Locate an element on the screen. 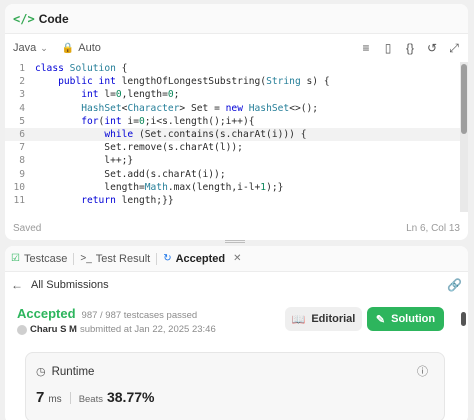 Image resolution: width=474 pixels, height=420 pixels. code-line: 5 for(int i=0;i<s.length();i++){ is located at coordinates (236, 121).